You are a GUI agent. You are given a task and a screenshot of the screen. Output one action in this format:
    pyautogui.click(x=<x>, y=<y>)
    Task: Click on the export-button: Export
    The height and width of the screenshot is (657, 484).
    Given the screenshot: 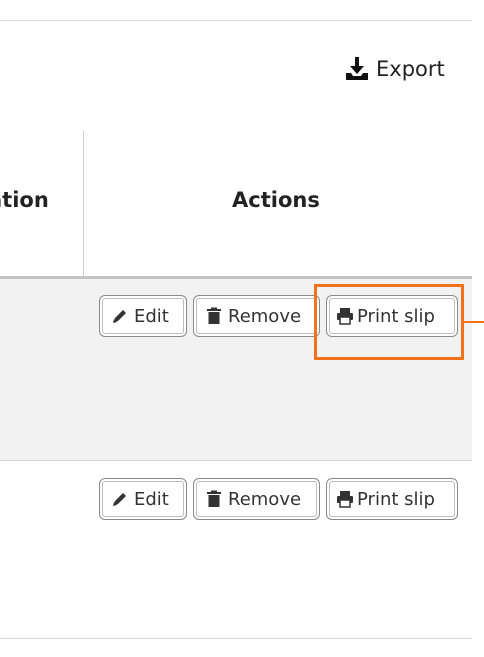 What is the action you would take?
    pyautogui.click(x=394, y=69)
    